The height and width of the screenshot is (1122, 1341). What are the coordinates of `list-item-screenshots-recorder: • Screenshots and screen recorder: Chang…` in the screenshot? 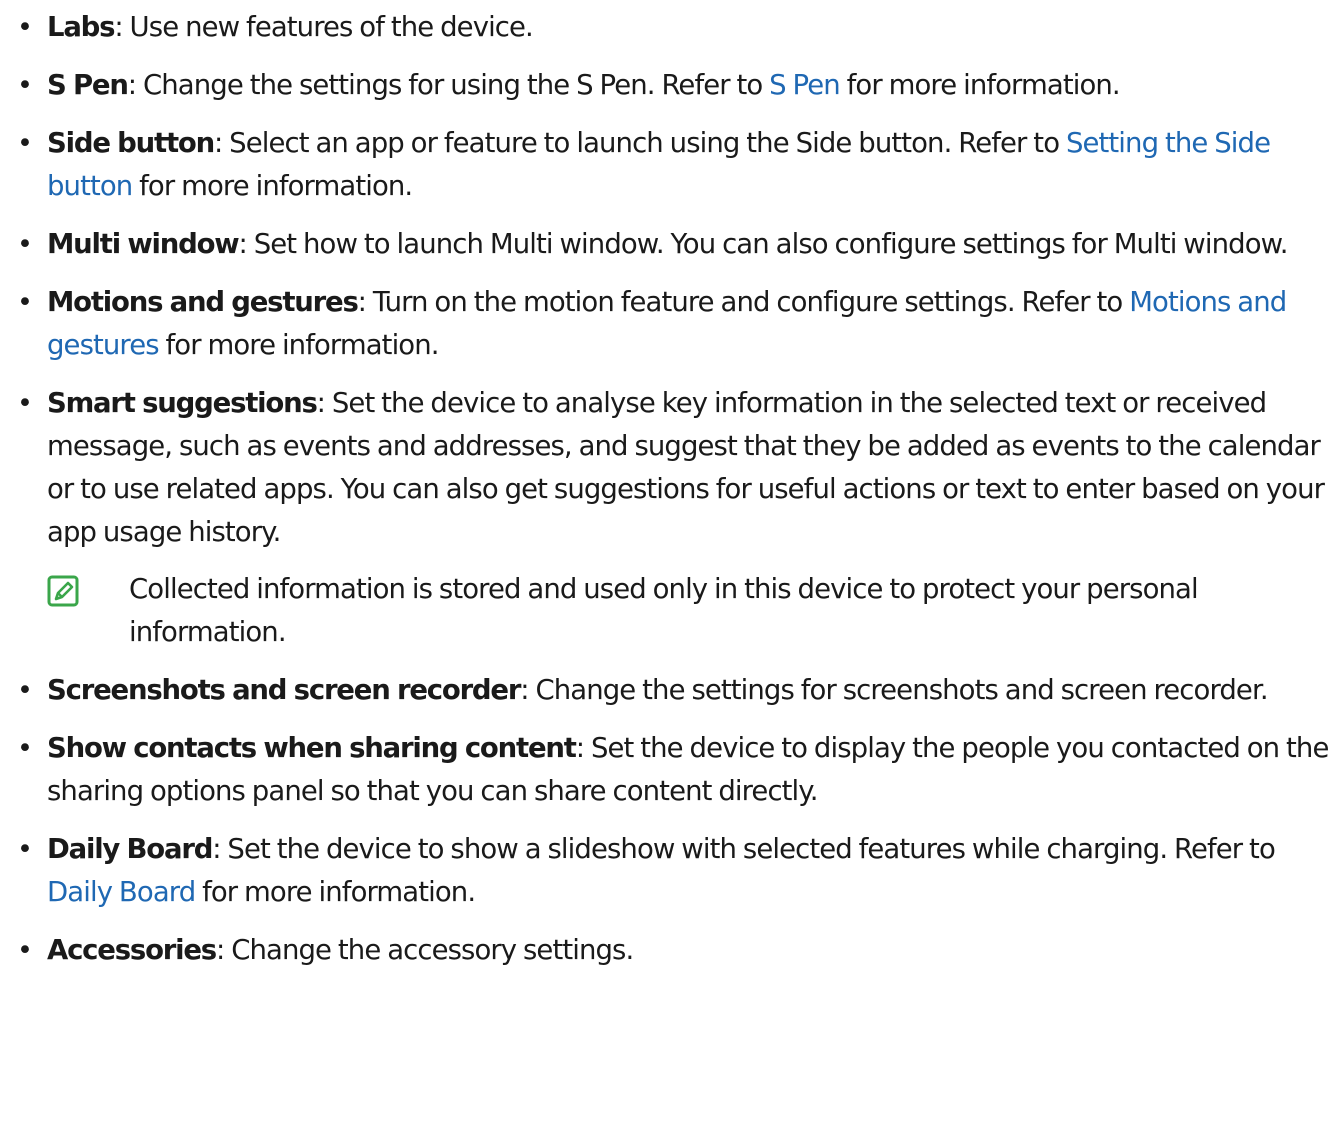 It's located at (670, 690).